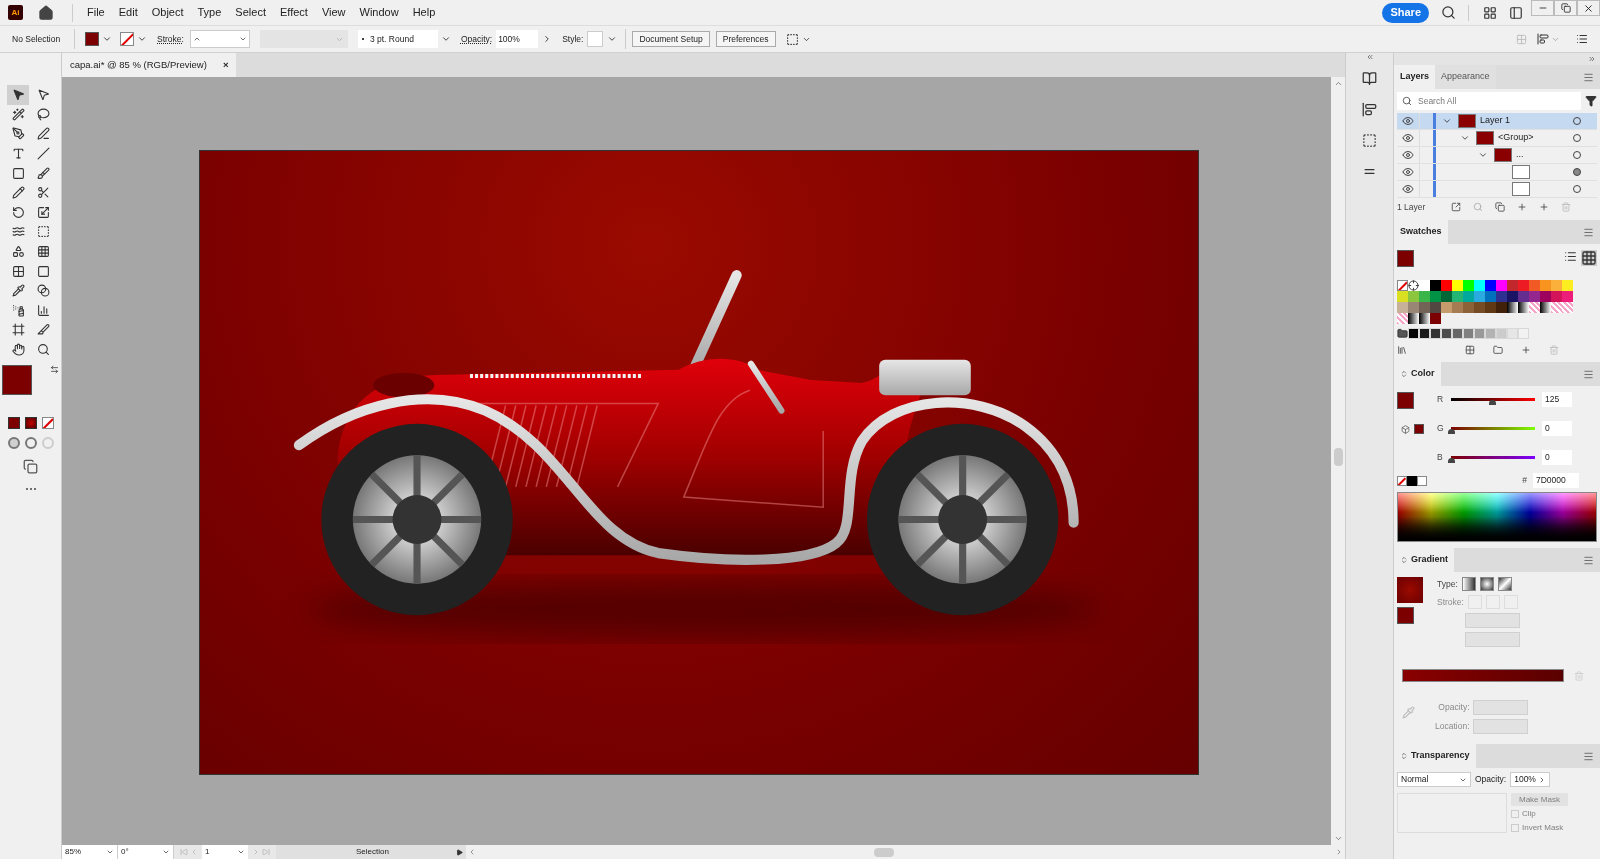 This screenshot has height=859, width=1600. What do you see at coordinates (745, 39) in the screenshot?
I see `control-bar-button: Preferences` at bounding box center [745, 39].